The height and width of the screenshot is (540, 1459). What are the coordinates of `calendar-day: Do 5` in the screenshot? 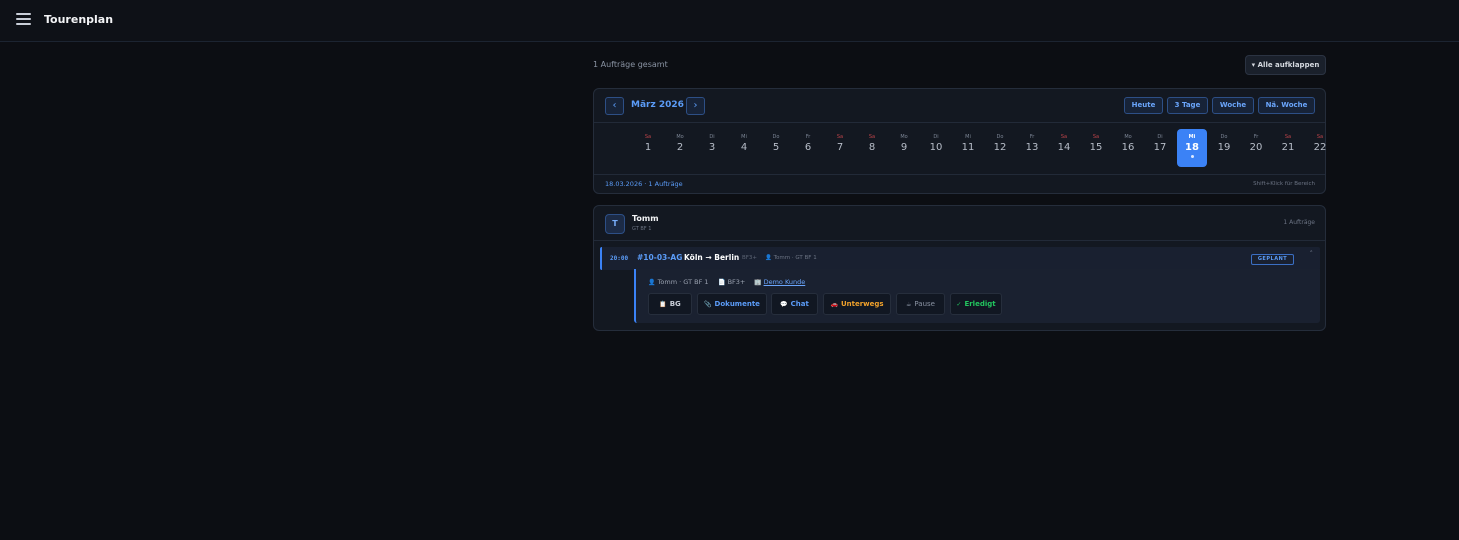 It's located at (776, 148).